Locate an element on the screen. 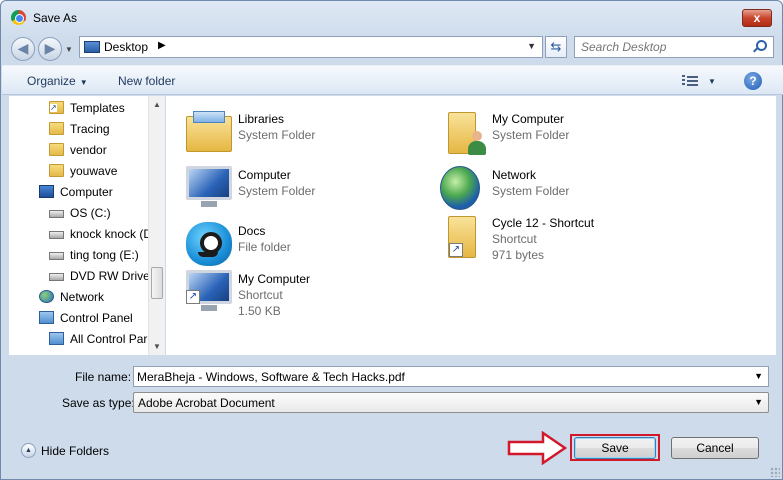  save-button: Save is located at coordinates (615, 448).